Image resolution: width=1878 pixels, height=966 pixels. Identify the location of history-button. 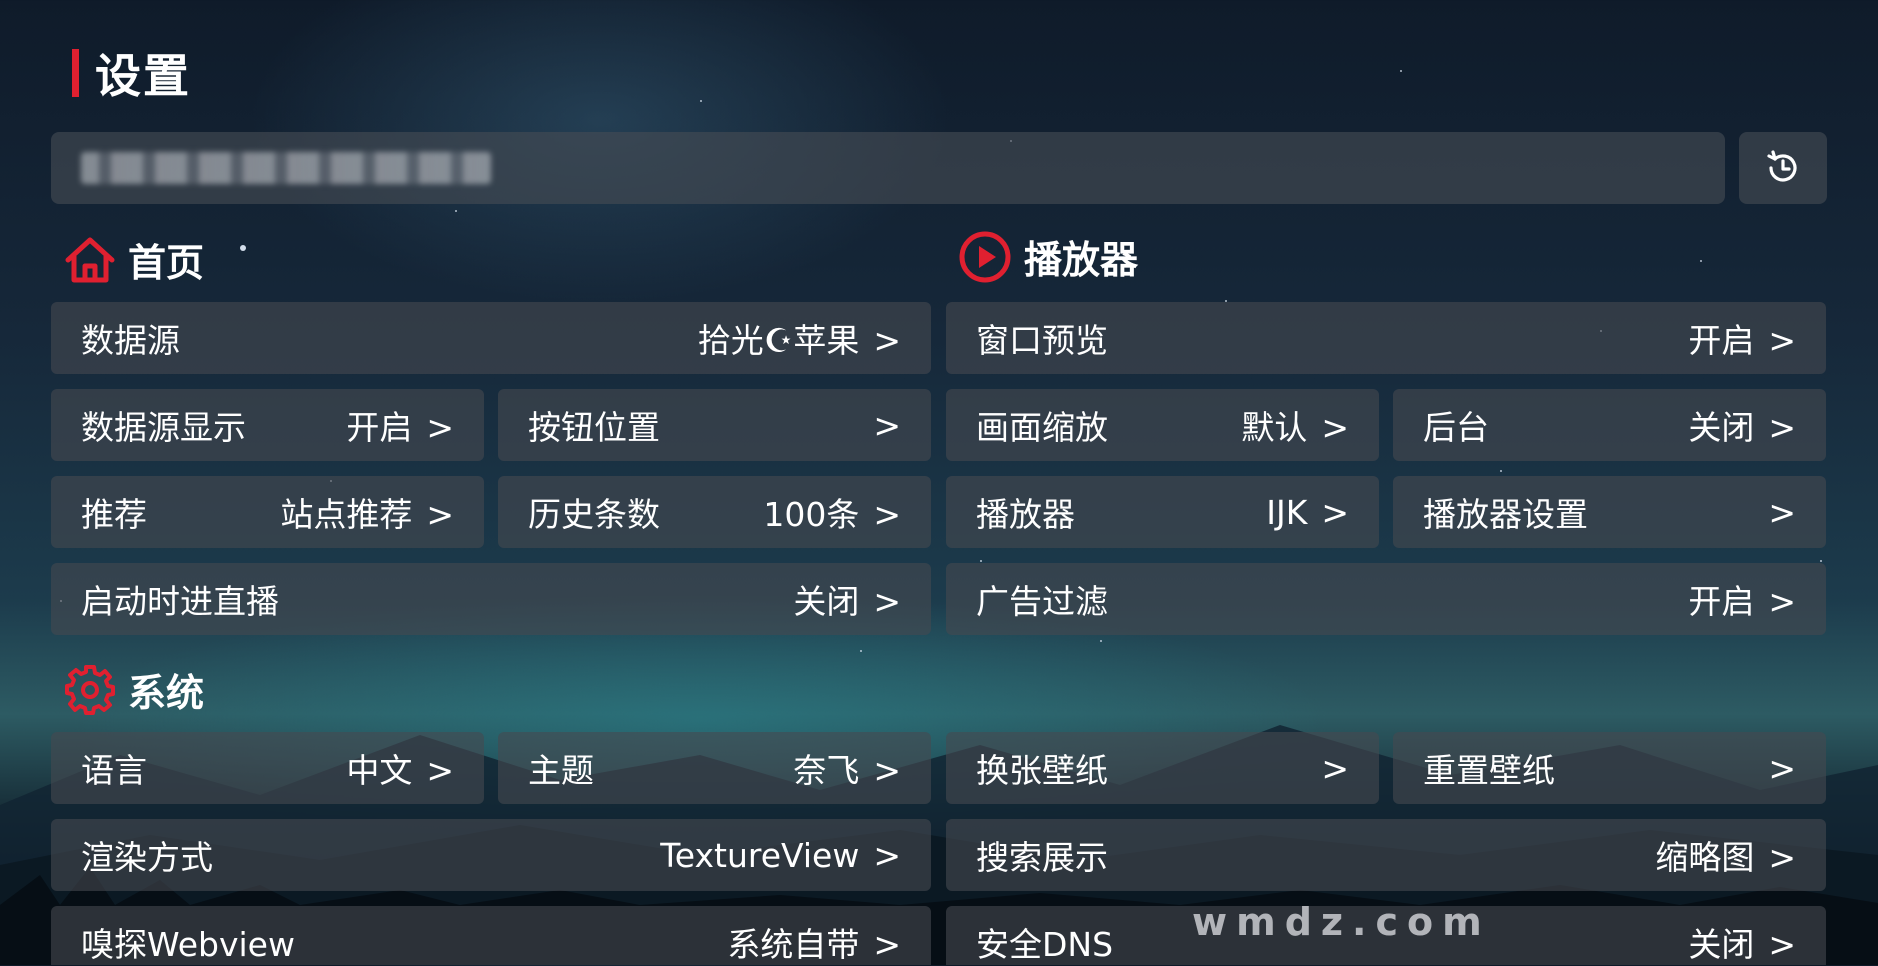
(1783, 168).